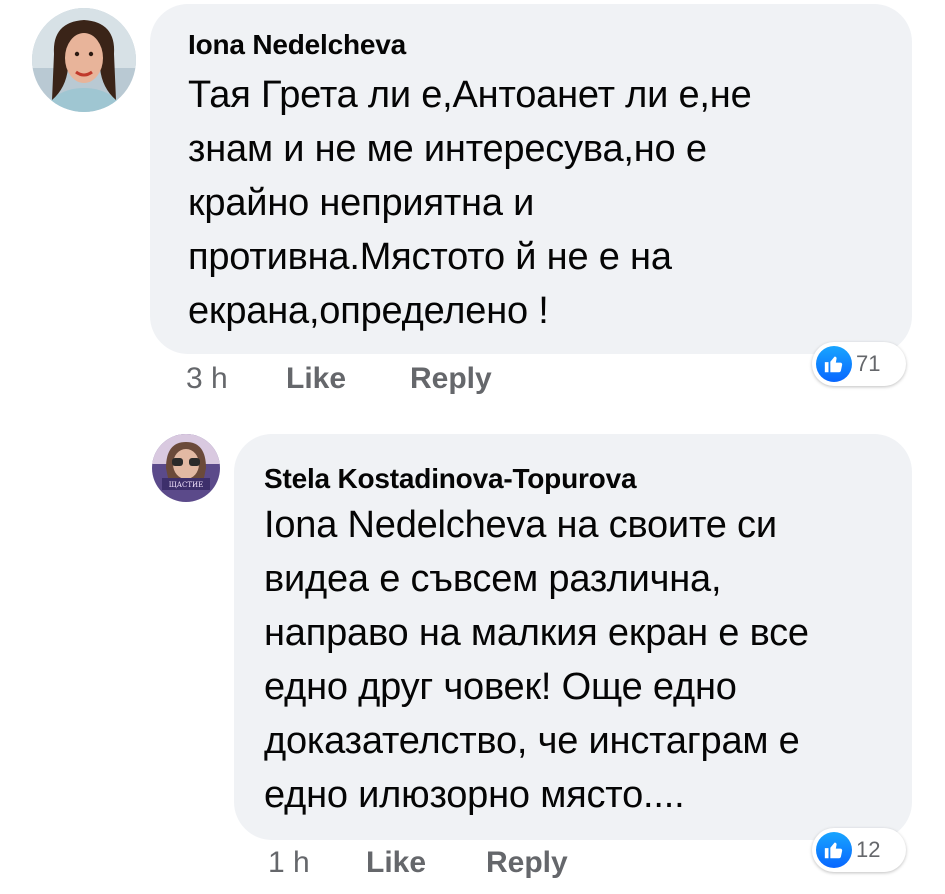  What do you see at coordinates (500, 687) in the screenshot?
I see `comment-line: едно друг човек! Още едно` at bounding box center [500, 687].